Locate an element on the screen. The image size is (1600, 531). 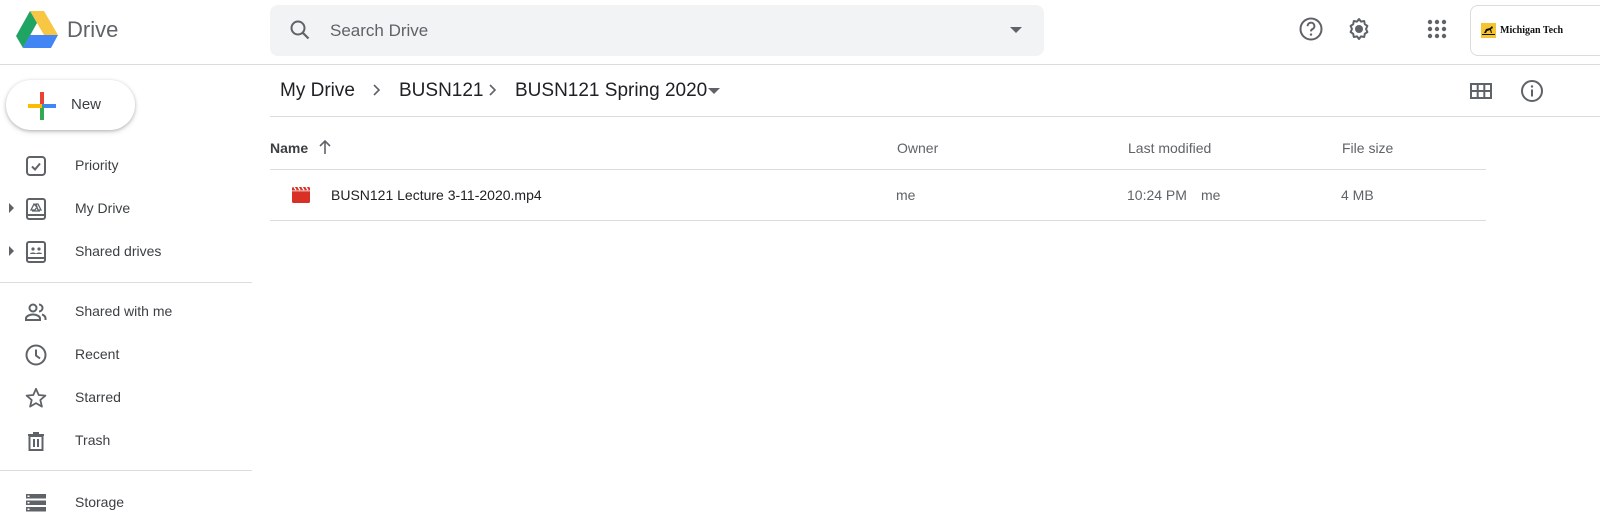
sidebar-item-recent: Recent is located at coordinates (126, 354).